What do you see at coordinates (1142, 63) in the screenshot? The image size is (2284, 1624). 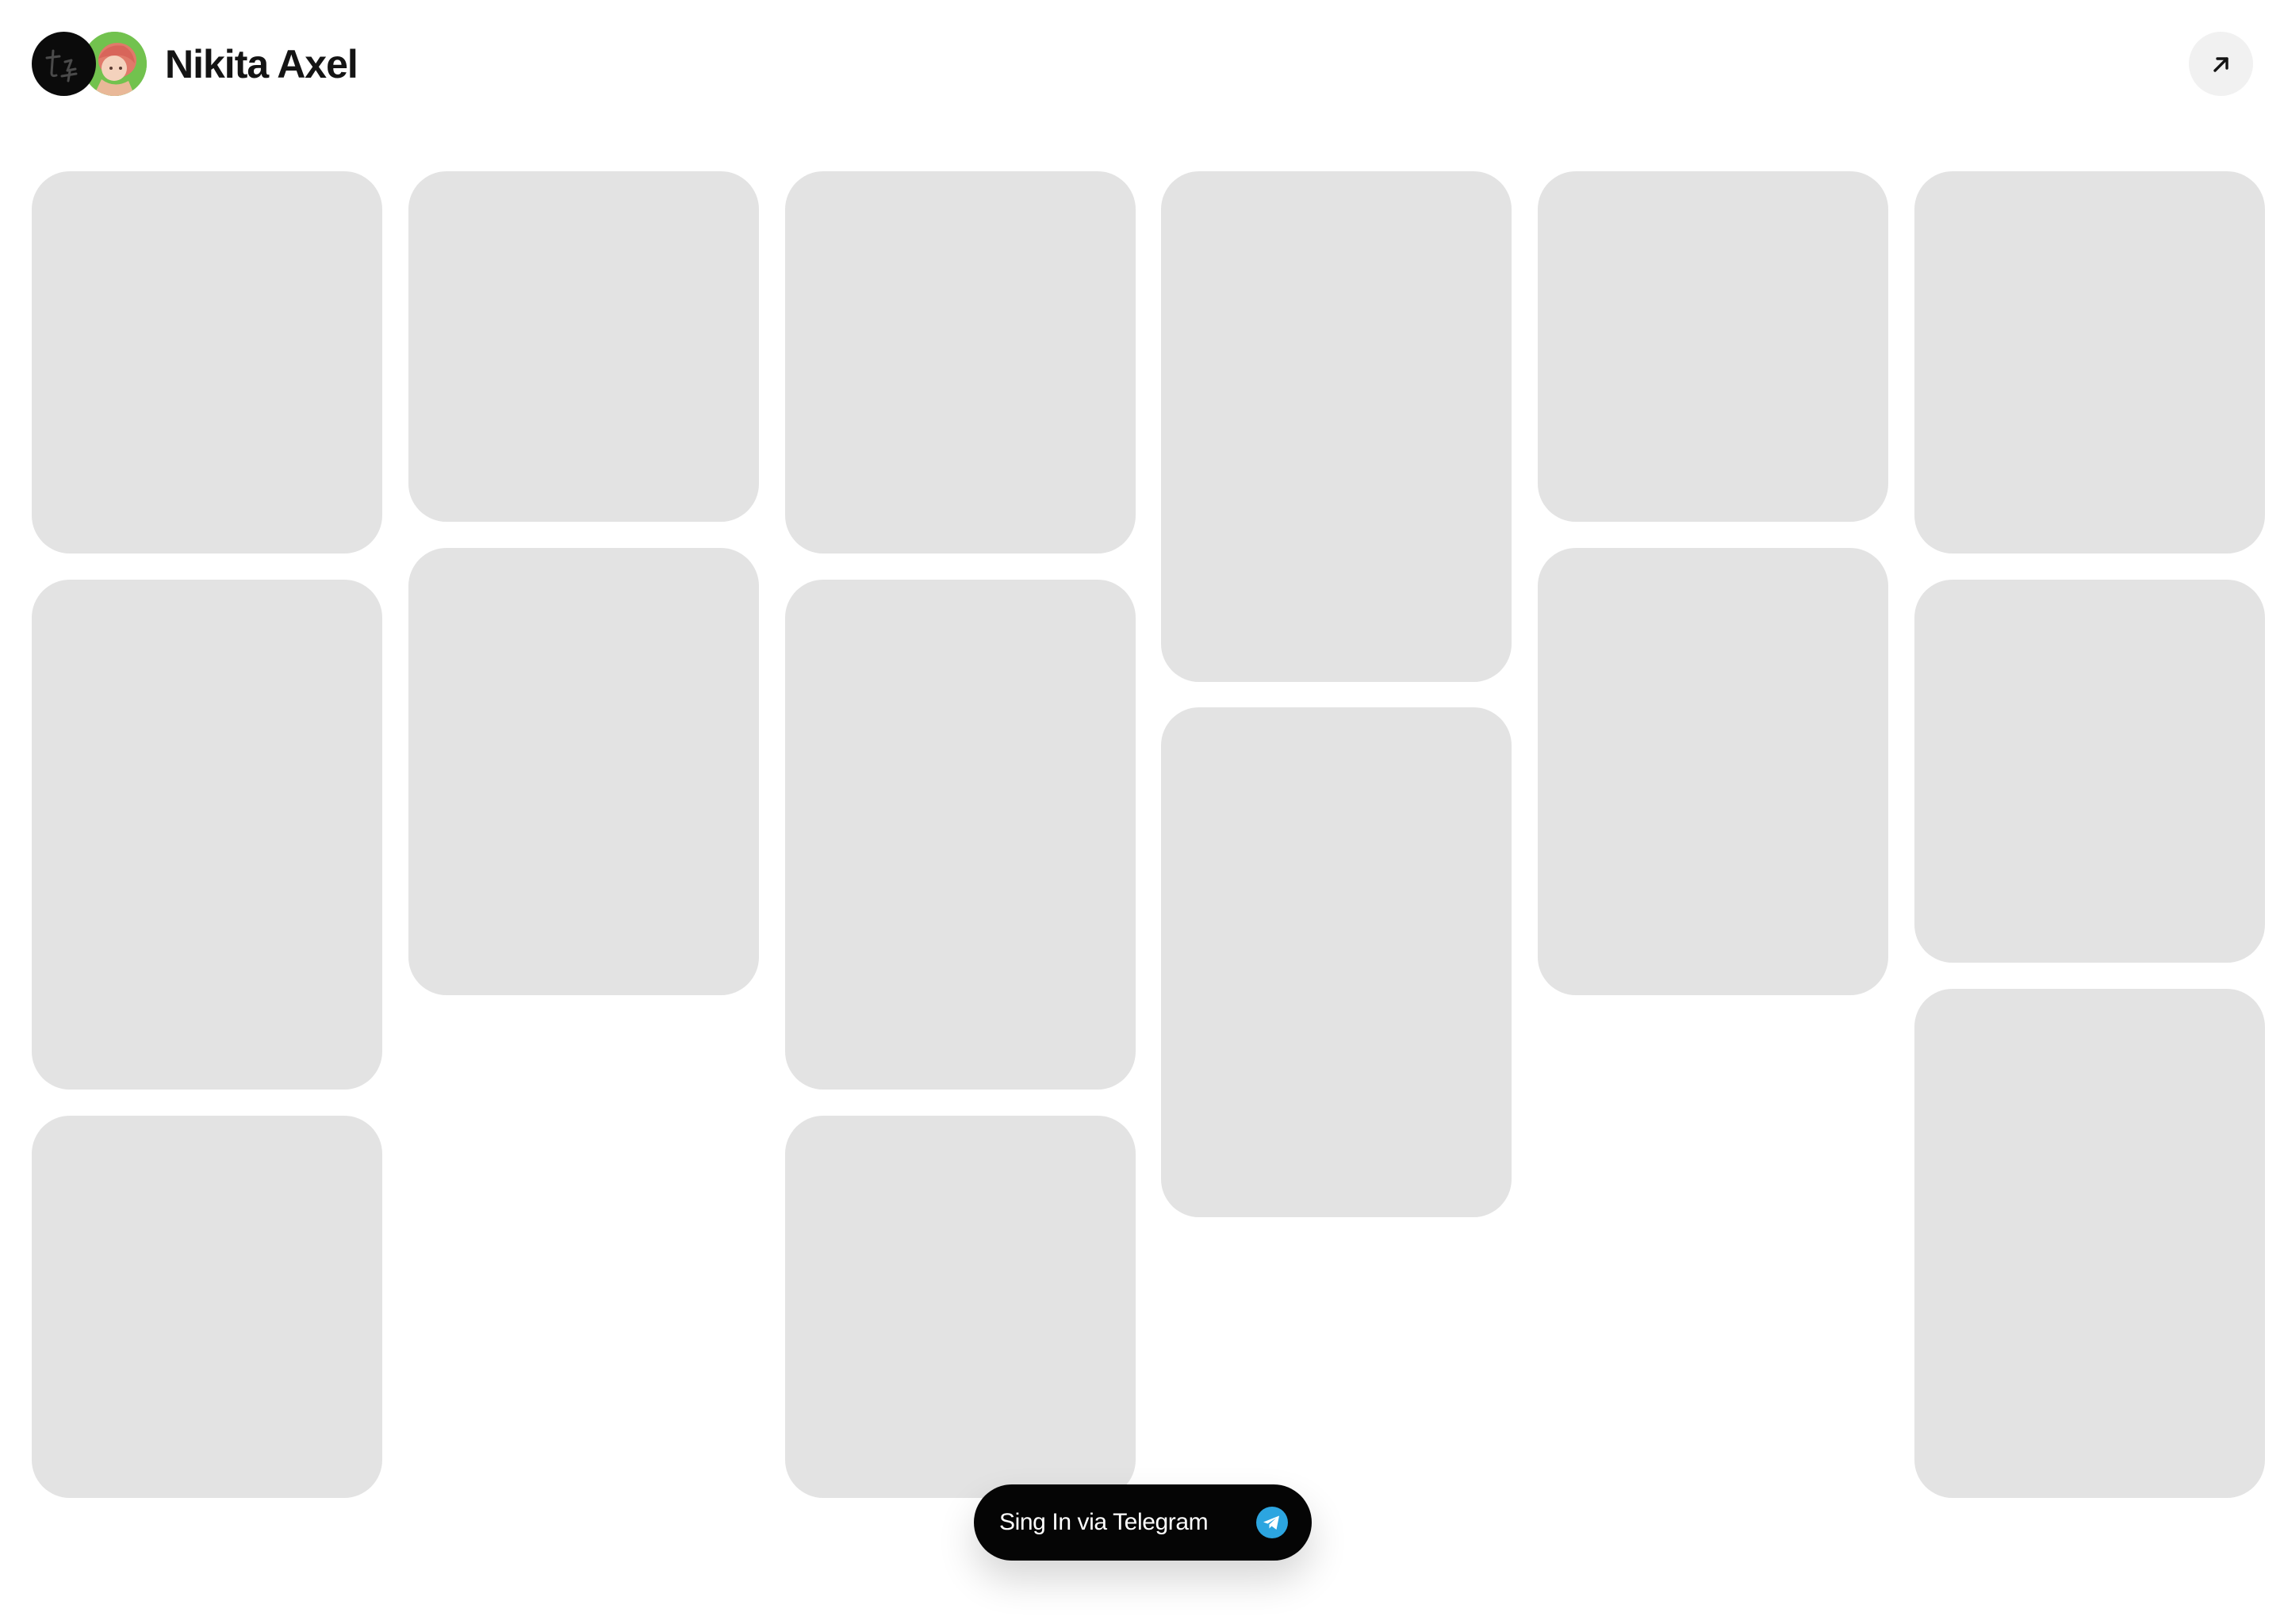 I see `header: Nikita Axel` at bounding box center [1142, 63].